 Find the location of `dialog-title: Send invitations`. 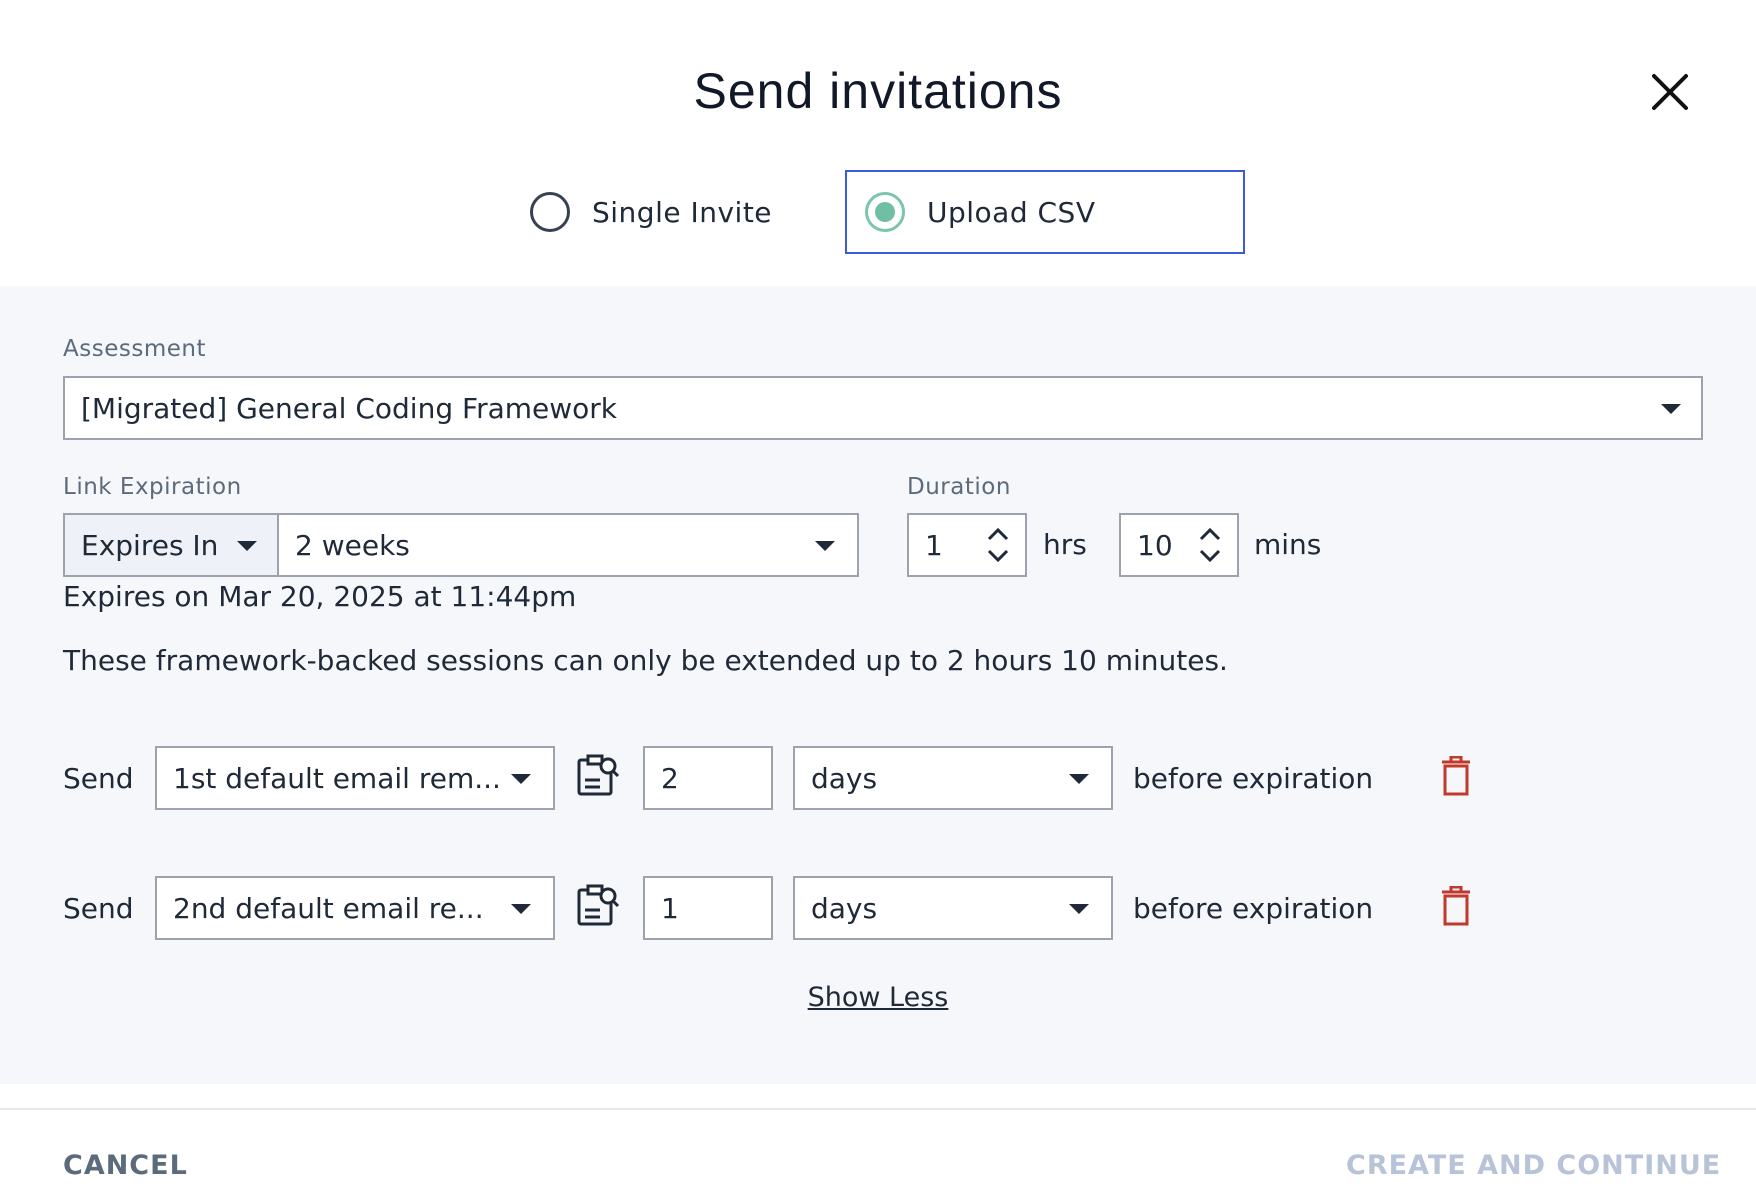

dialog-title: Send invitations is located at coordinates (878, 91).